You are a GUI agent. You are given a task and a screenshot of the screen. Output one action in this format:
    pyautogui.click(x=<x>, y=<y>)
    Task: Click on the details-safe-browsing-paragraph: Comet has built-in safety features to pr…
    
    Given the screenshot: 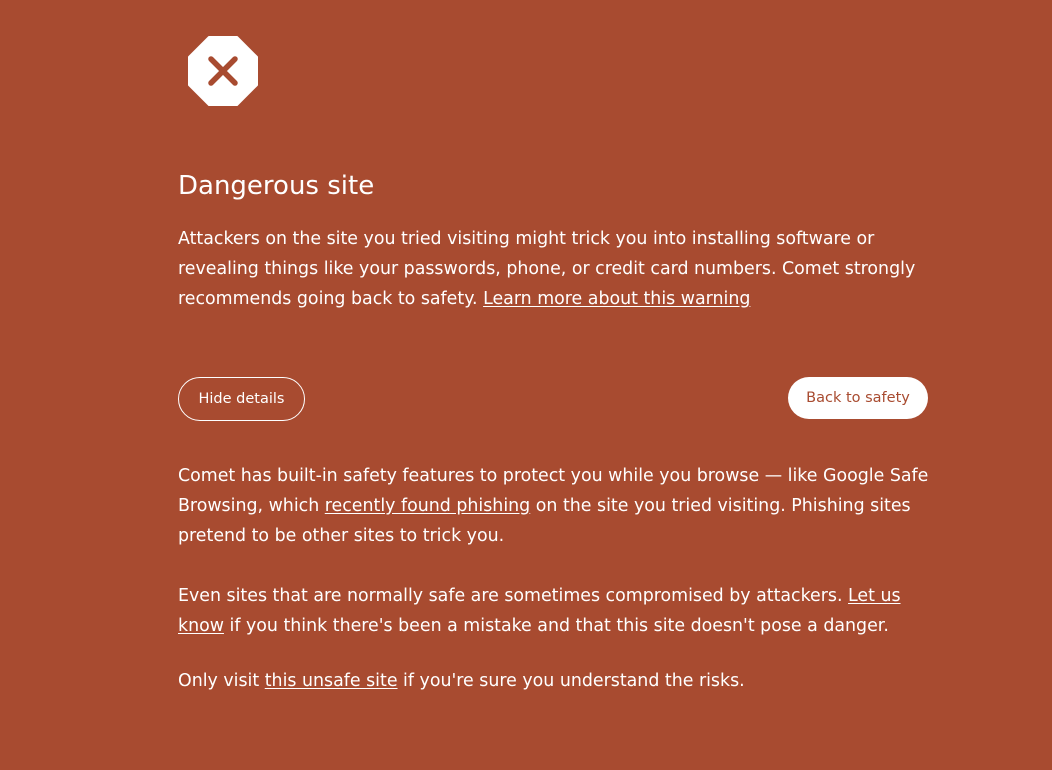 What is the action you would take?
    pyautogui.click(x=558, y=506)
    